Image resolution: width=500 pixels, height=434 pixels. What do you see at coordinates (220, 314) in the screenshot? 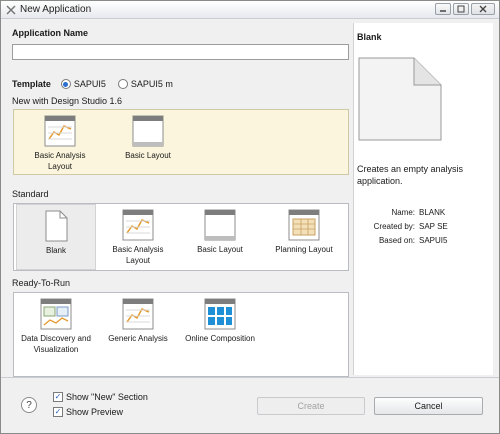
I see `online-composition-icon` at bounding box center [220, 314].